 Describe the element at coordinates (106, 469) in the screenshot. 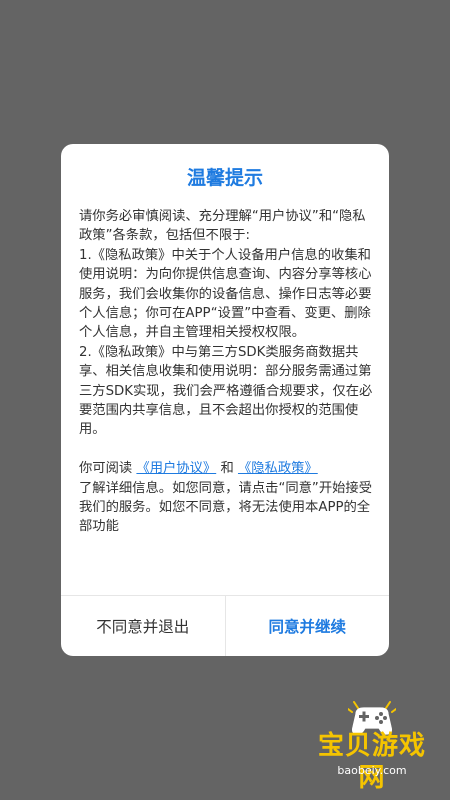

I see `read-prefix: 你可阅读` at that location.